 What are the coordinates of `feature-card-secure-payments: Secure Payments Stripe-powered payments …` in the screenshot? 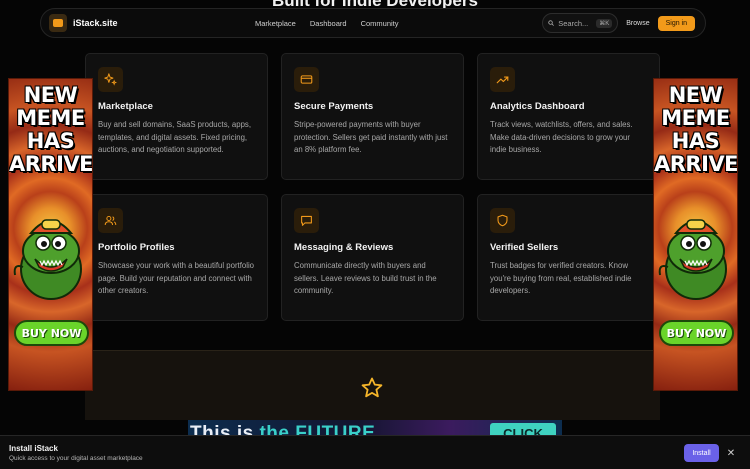 It's located at (372, 116).